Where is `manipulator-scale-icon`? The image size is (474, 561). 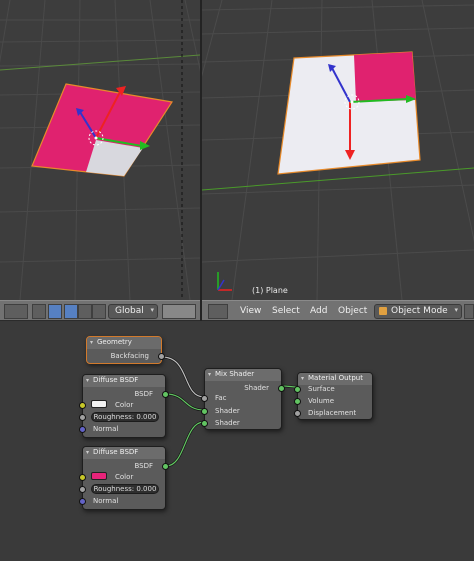 manipulator-scale-icon is located at coordinates (99, 311).